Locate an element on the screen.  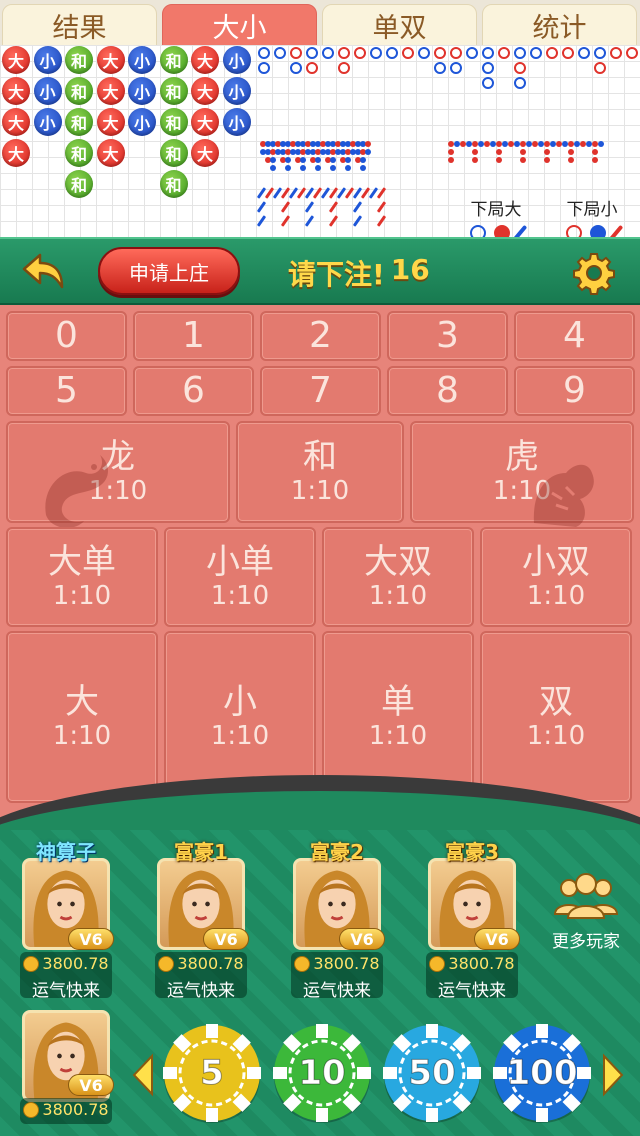
player-title: 富豪1 is located at coordinates (201, 852).